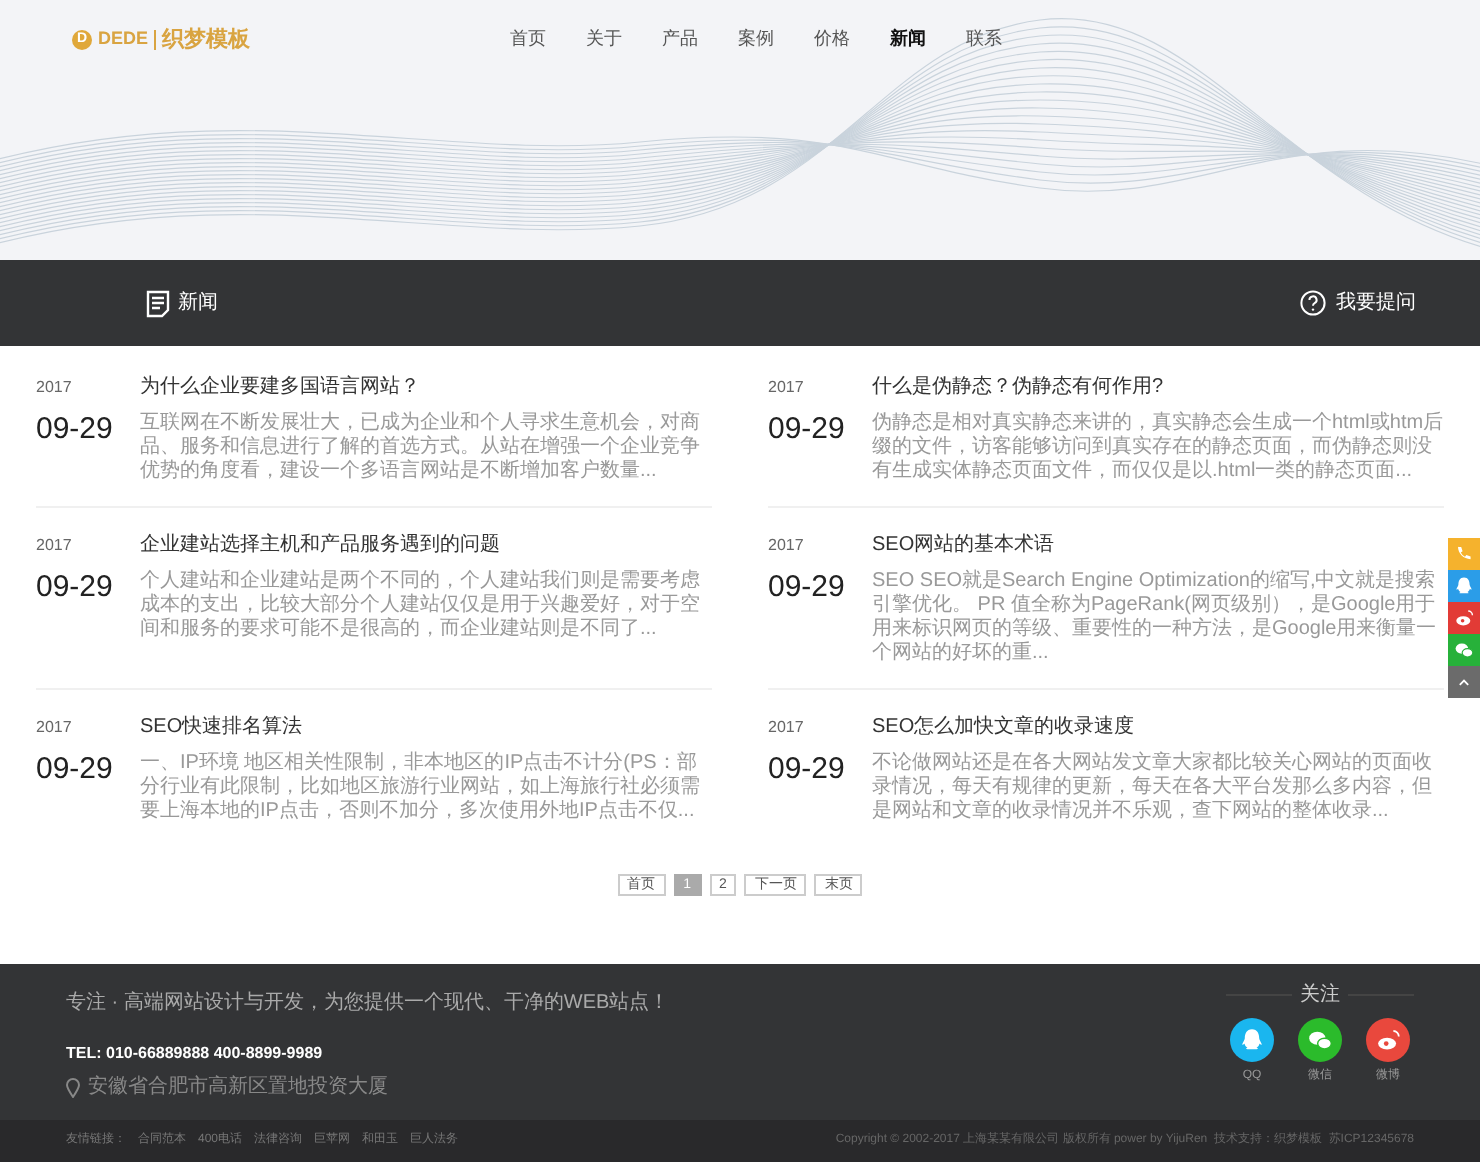 The width and height of the screenshot is (1480, 1162). I want to click on qq-button, so click(1252, 1040).